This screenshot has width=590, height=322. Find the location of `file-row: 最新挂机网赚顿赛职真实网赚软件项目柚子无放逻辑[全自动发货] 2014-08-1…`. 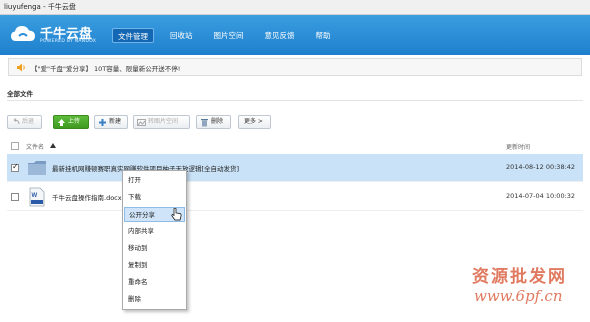

file-row: 最新挂机网赚顿赛职真实网赚软件项目柚子无放逻辑[全自动发货] 2014-08-1… is located at coordinates (295, 168).